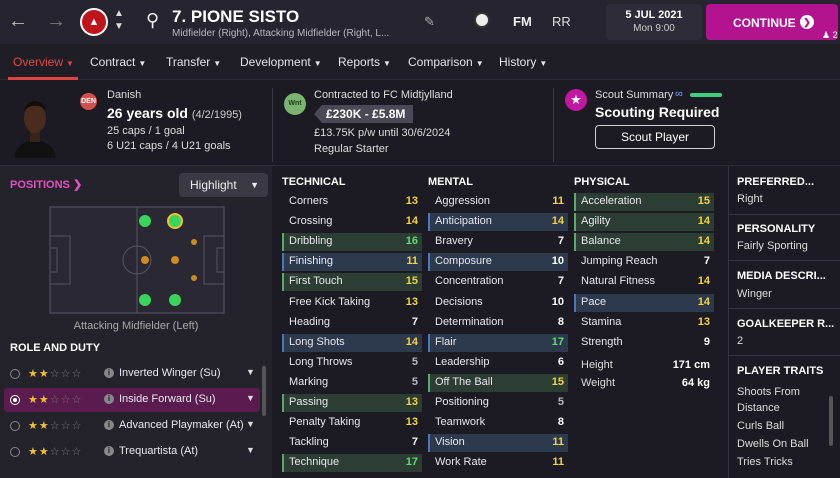  I want to click on attribute-row: Long Shots 14, so click(352, 342).